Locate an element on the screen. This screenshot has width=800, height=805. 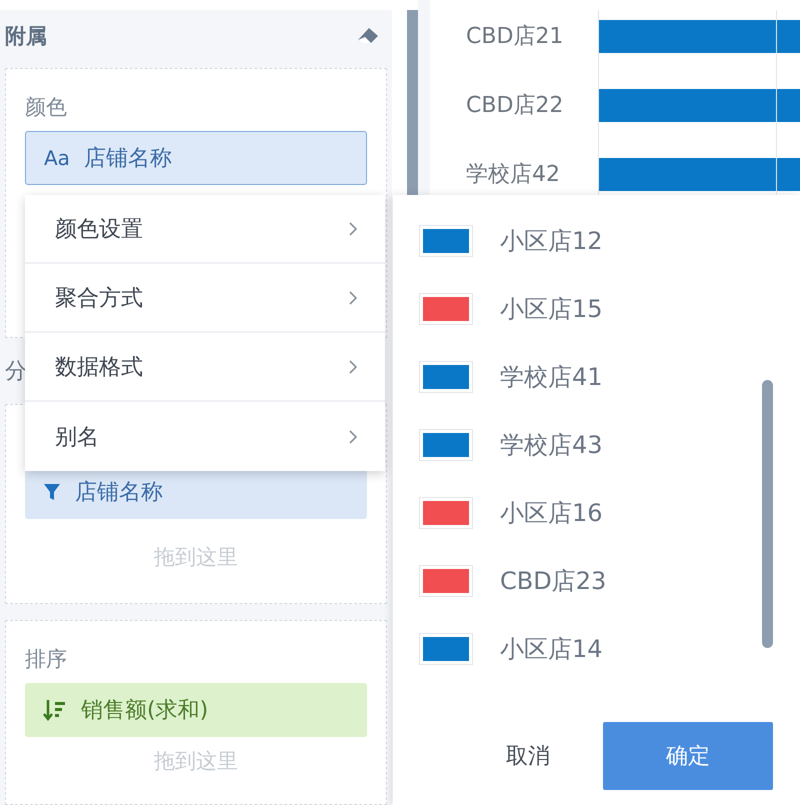
cancel-button: 取消 is located at coordinates (528, 756).